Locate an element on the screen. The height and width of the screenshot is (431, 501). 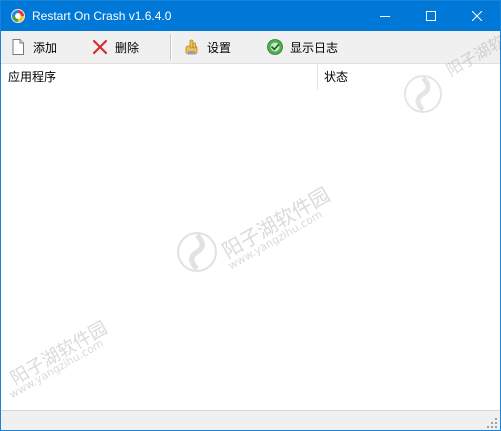
settings-label: 设置 is located at coordinates (219, 47).